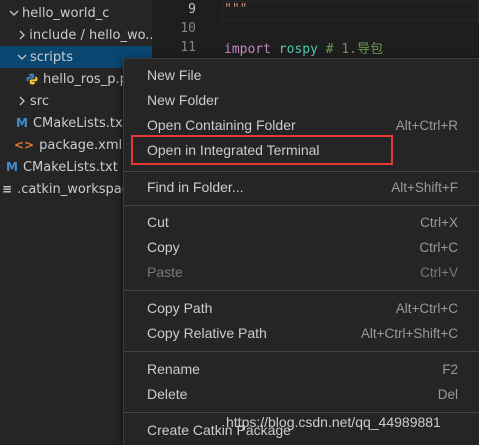  I want to click on tree-item-label: hello_ros_p.py, so click(89, 79).